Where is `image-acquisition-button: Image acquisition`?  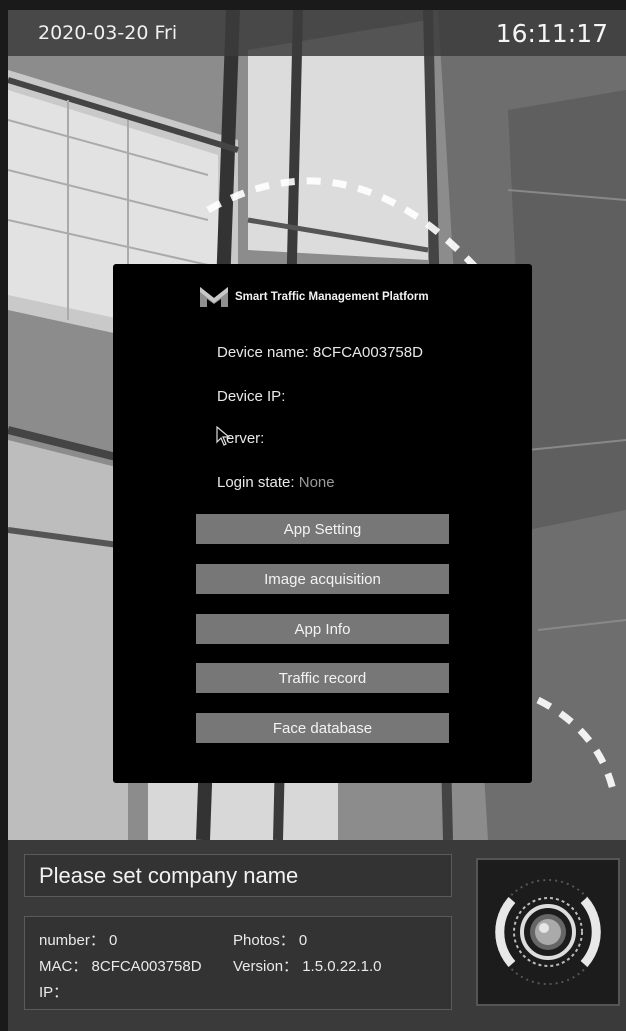
image-acquisition-button: Image acquisition is located at coordinates (322, 579).